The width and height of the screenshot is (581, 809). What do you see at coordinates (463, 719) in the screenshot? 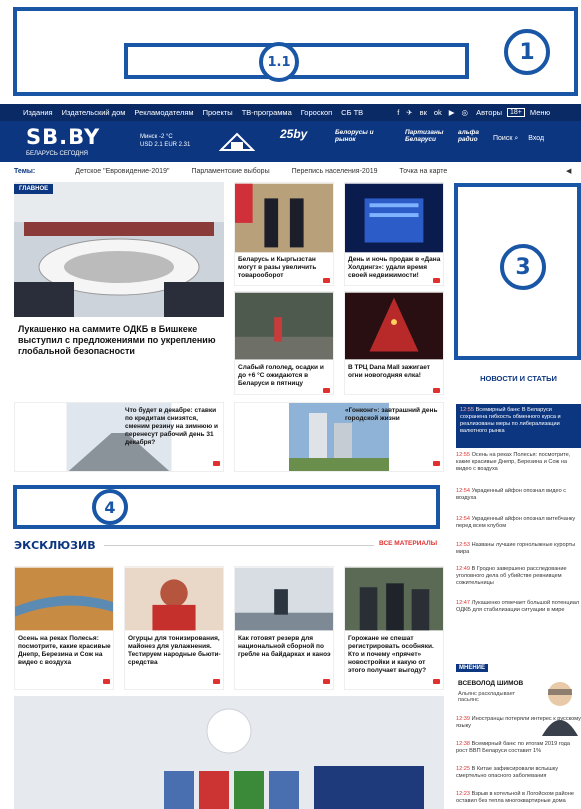
I see `news-time: 12:39` at bounding box center [463, 719].